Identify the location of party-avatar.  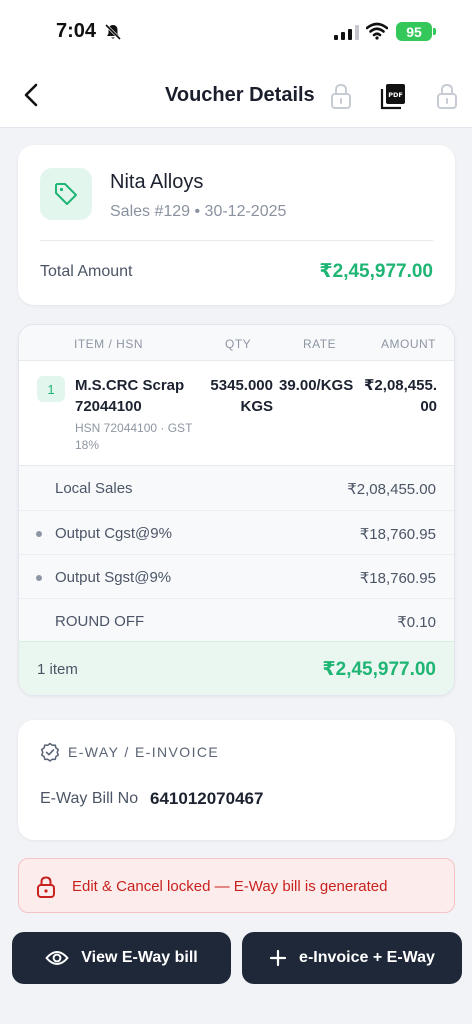
(66, 194).